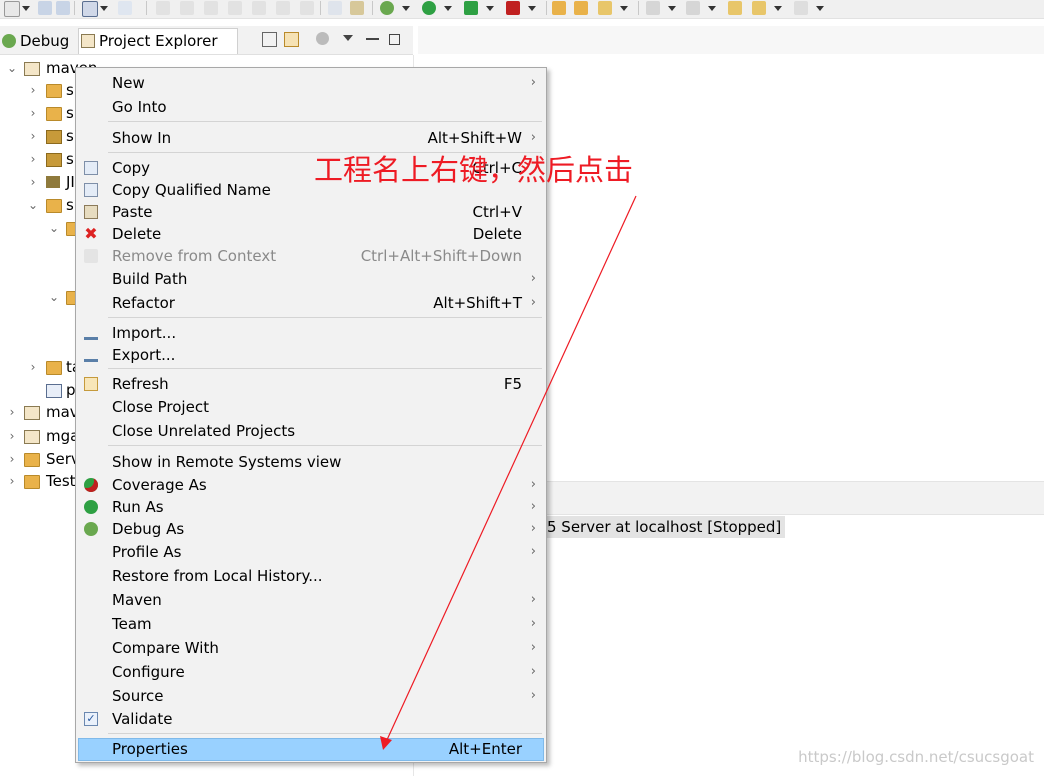 The image size is (1044, 776). I want to click on disconnect-icon, so click(235, 8).